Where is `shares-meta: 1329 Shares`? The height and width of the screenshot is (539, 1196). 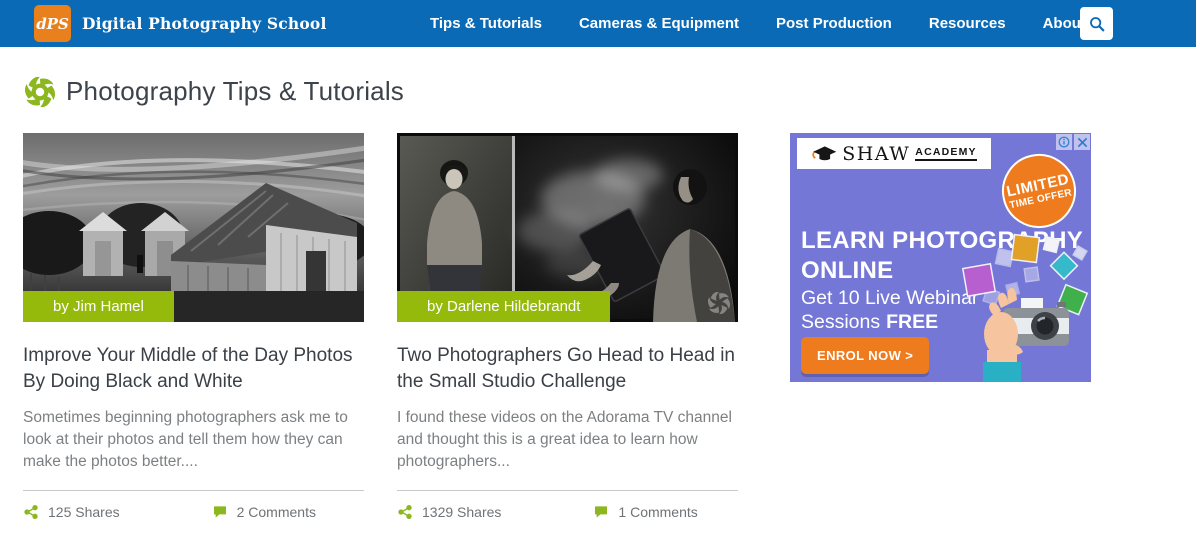
shares-meta: 1329 Shares is located at coordinates (449, 512).